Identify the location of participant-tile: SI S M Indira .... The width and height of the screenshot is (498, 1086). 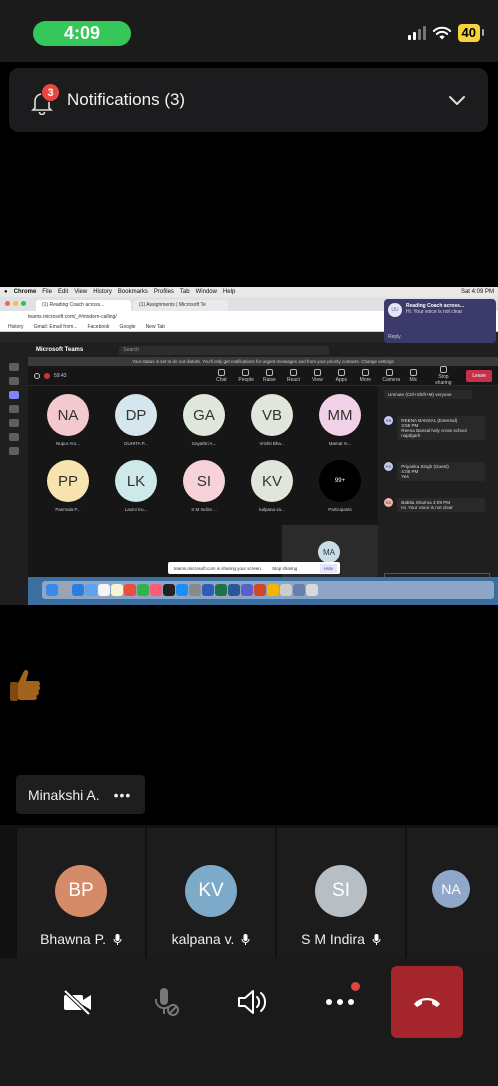
(204, 486).